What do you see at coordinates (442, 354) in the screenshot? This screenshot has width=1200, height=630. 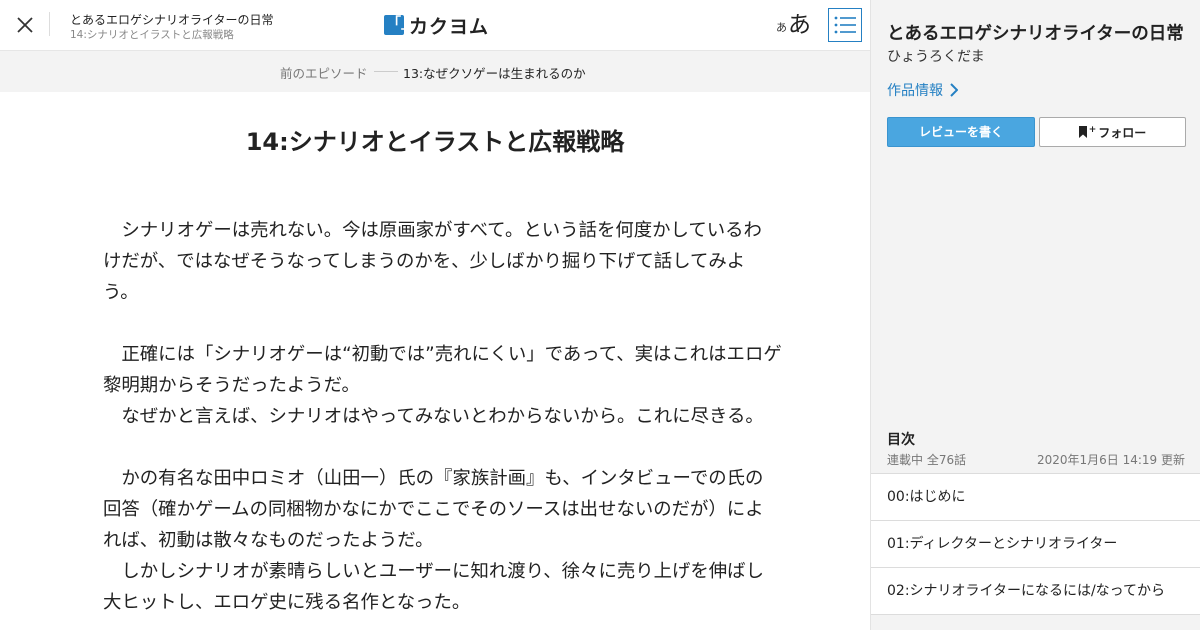 I see `body-line: 正確には「シナリオゲーは“初動では”売れにくい」であって、実はこれはエロゲ` at bounding box center [442, 354].